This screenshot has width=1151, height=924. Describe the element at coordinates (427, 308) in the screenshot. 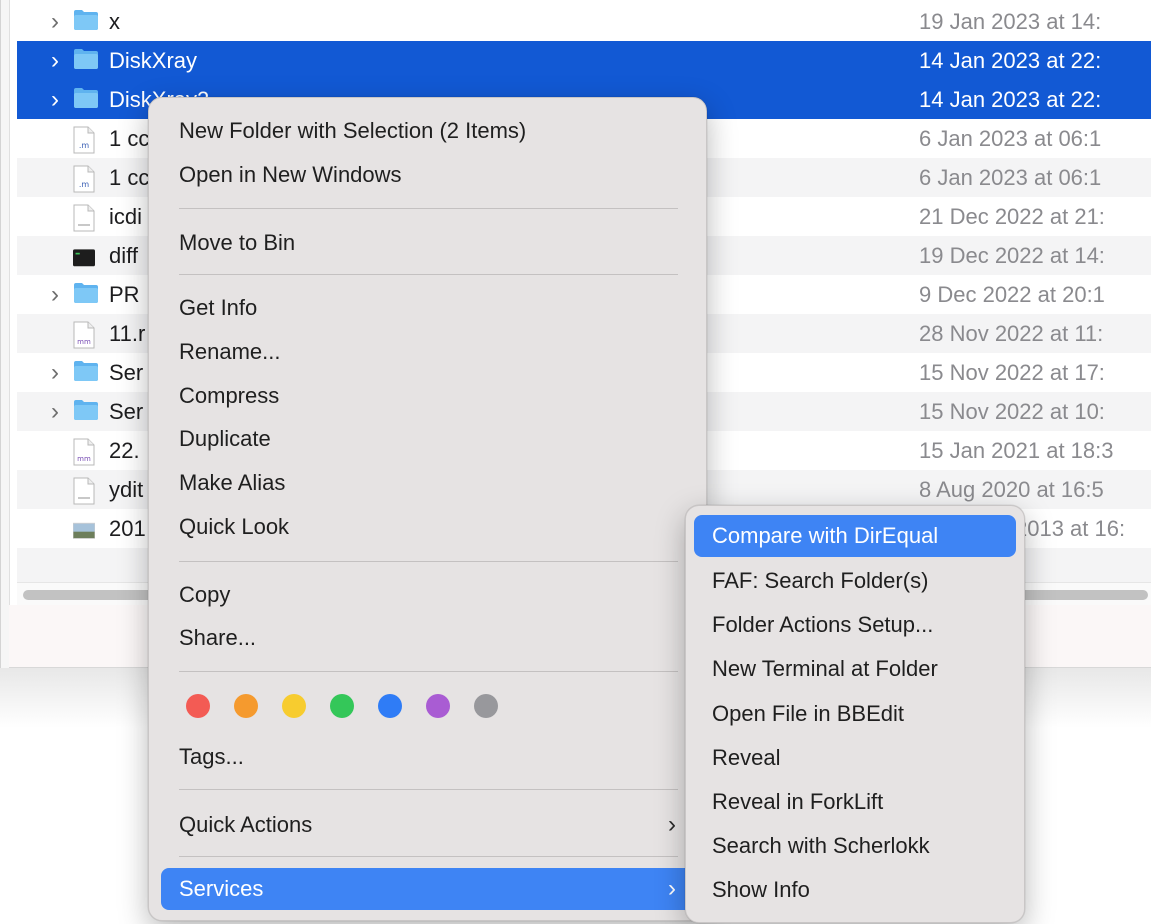

I see `menu-item-get-info: Get Info` at that location.